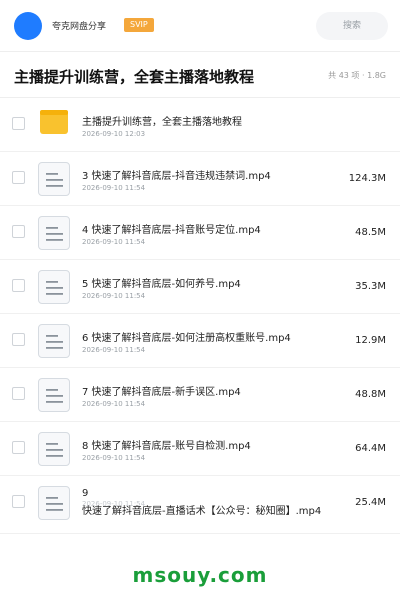  What do you see at coordinates (367, 178) in the screenshot?
I see `file-size: 124.3M` at bounding box center [367, 178].